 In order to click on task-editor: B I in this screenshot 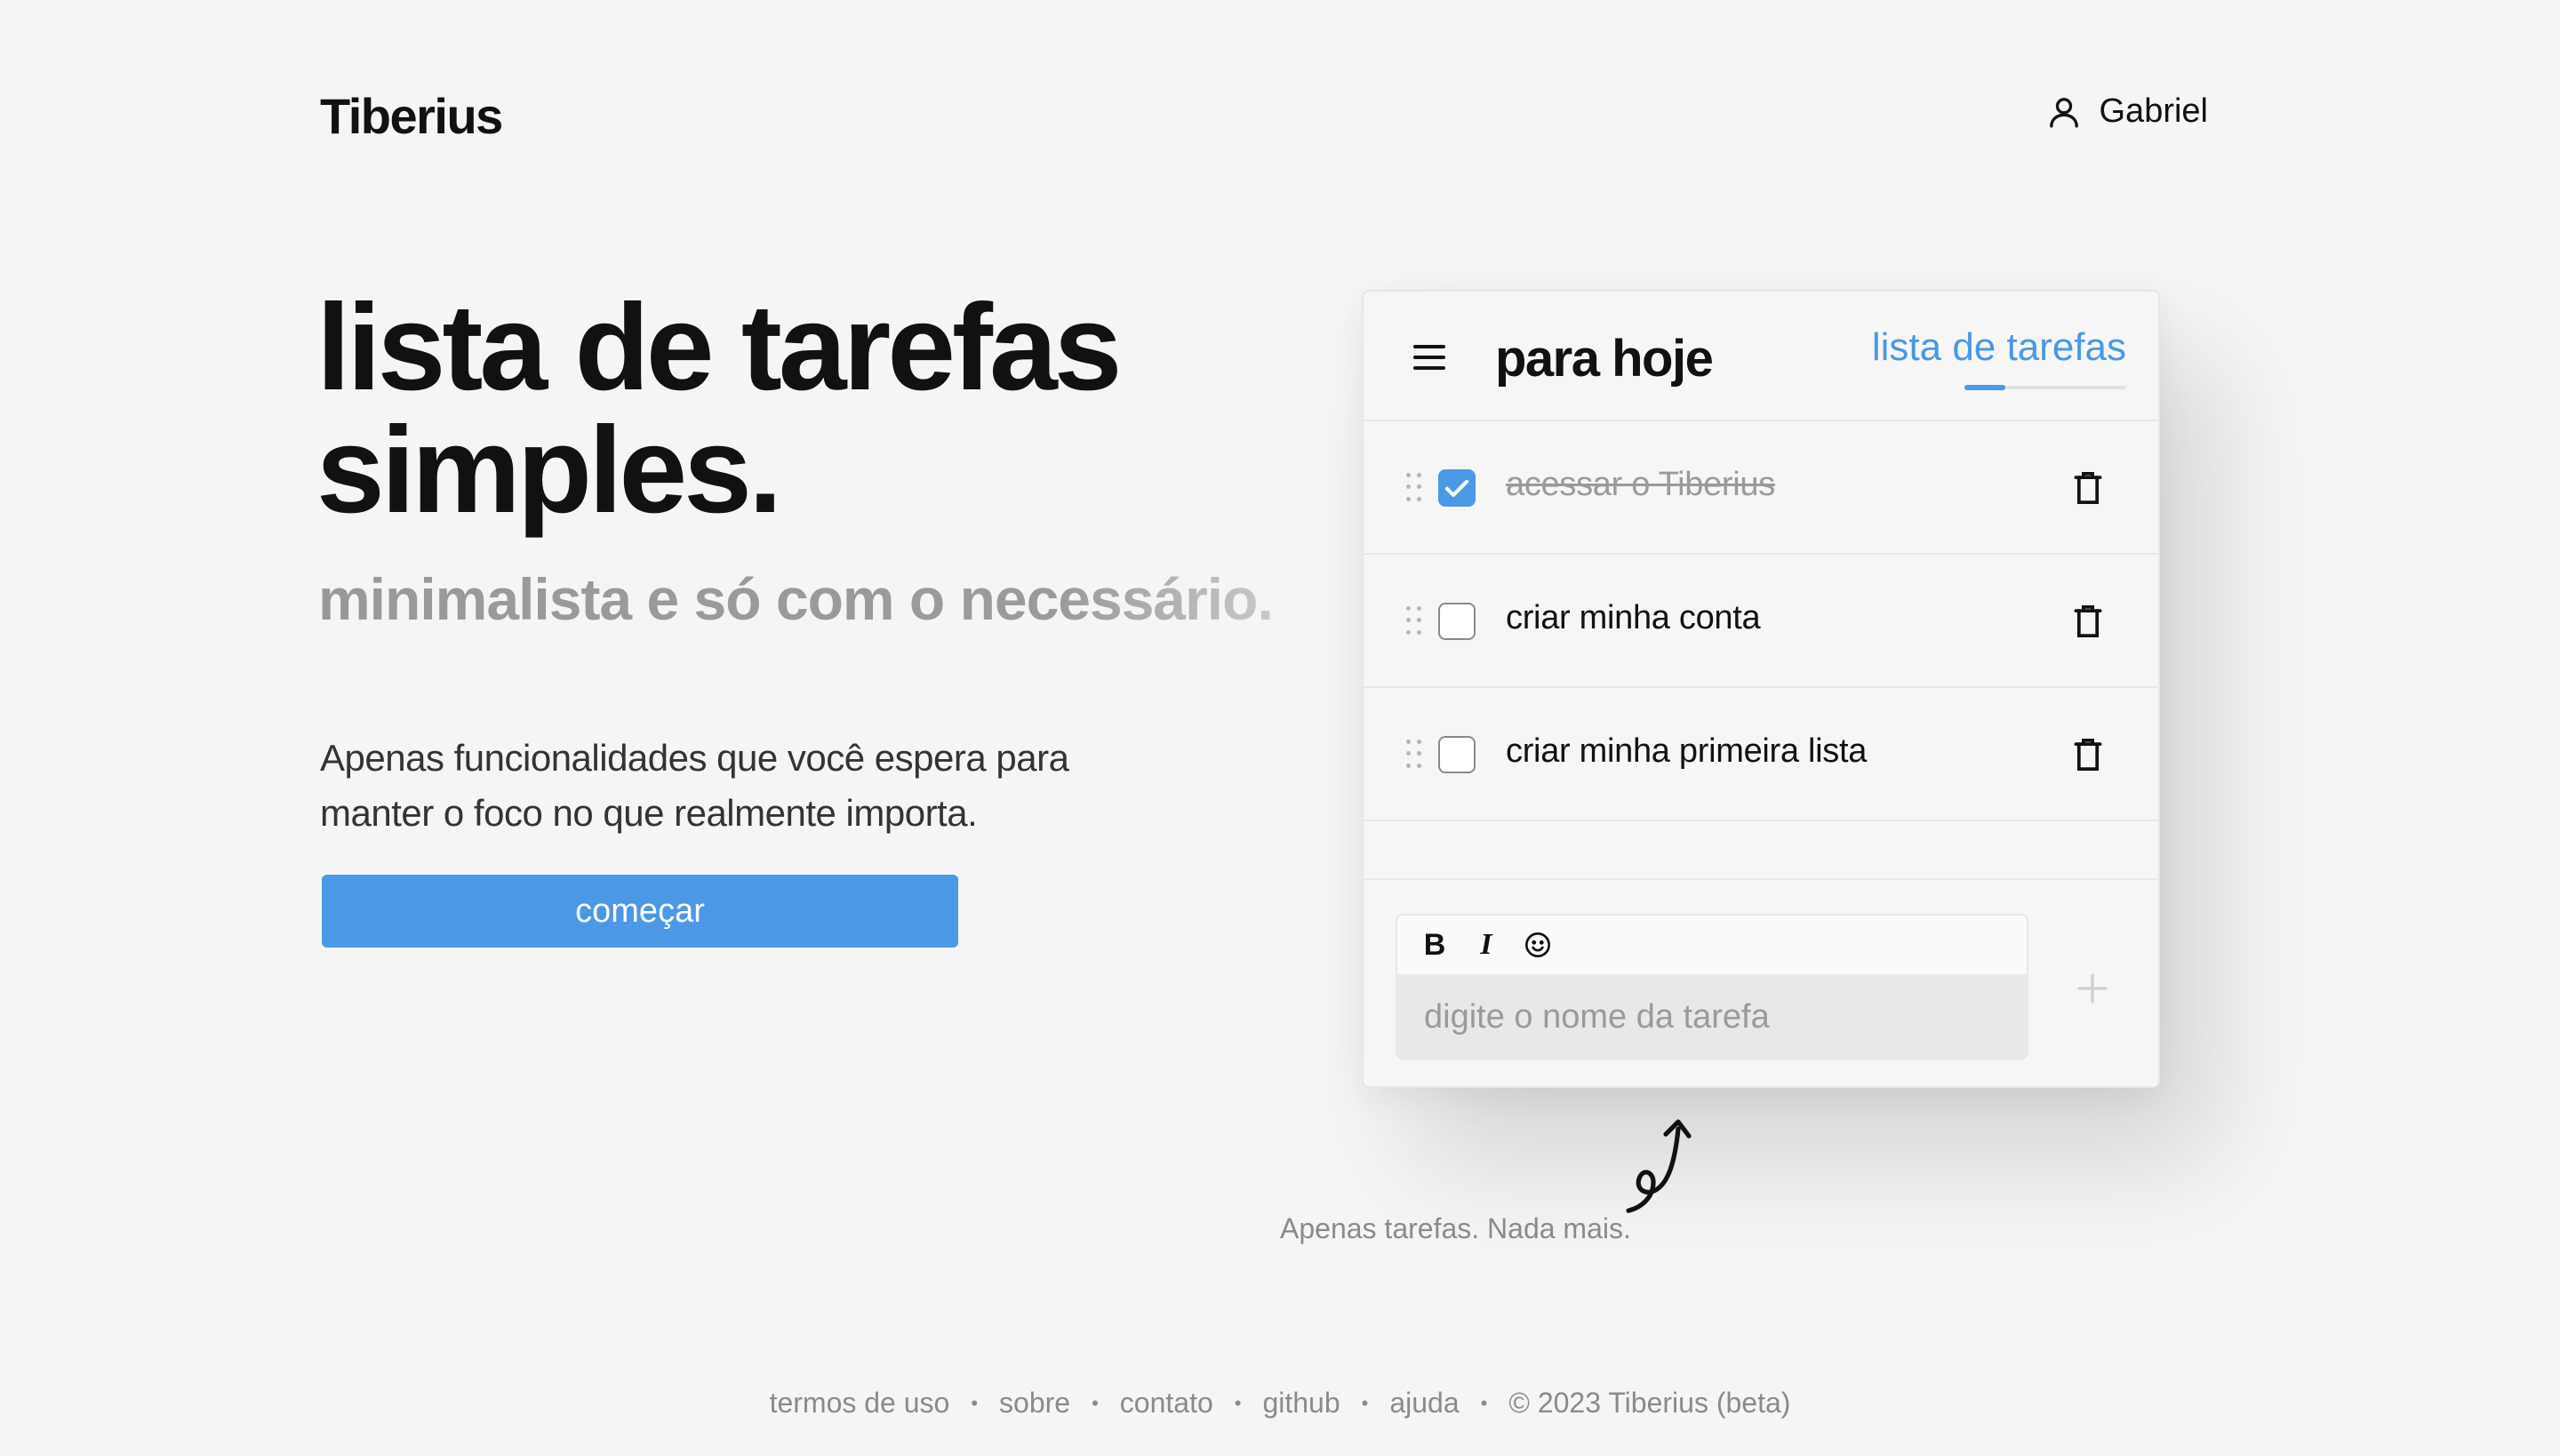, I will do `click(1712, 987)`.